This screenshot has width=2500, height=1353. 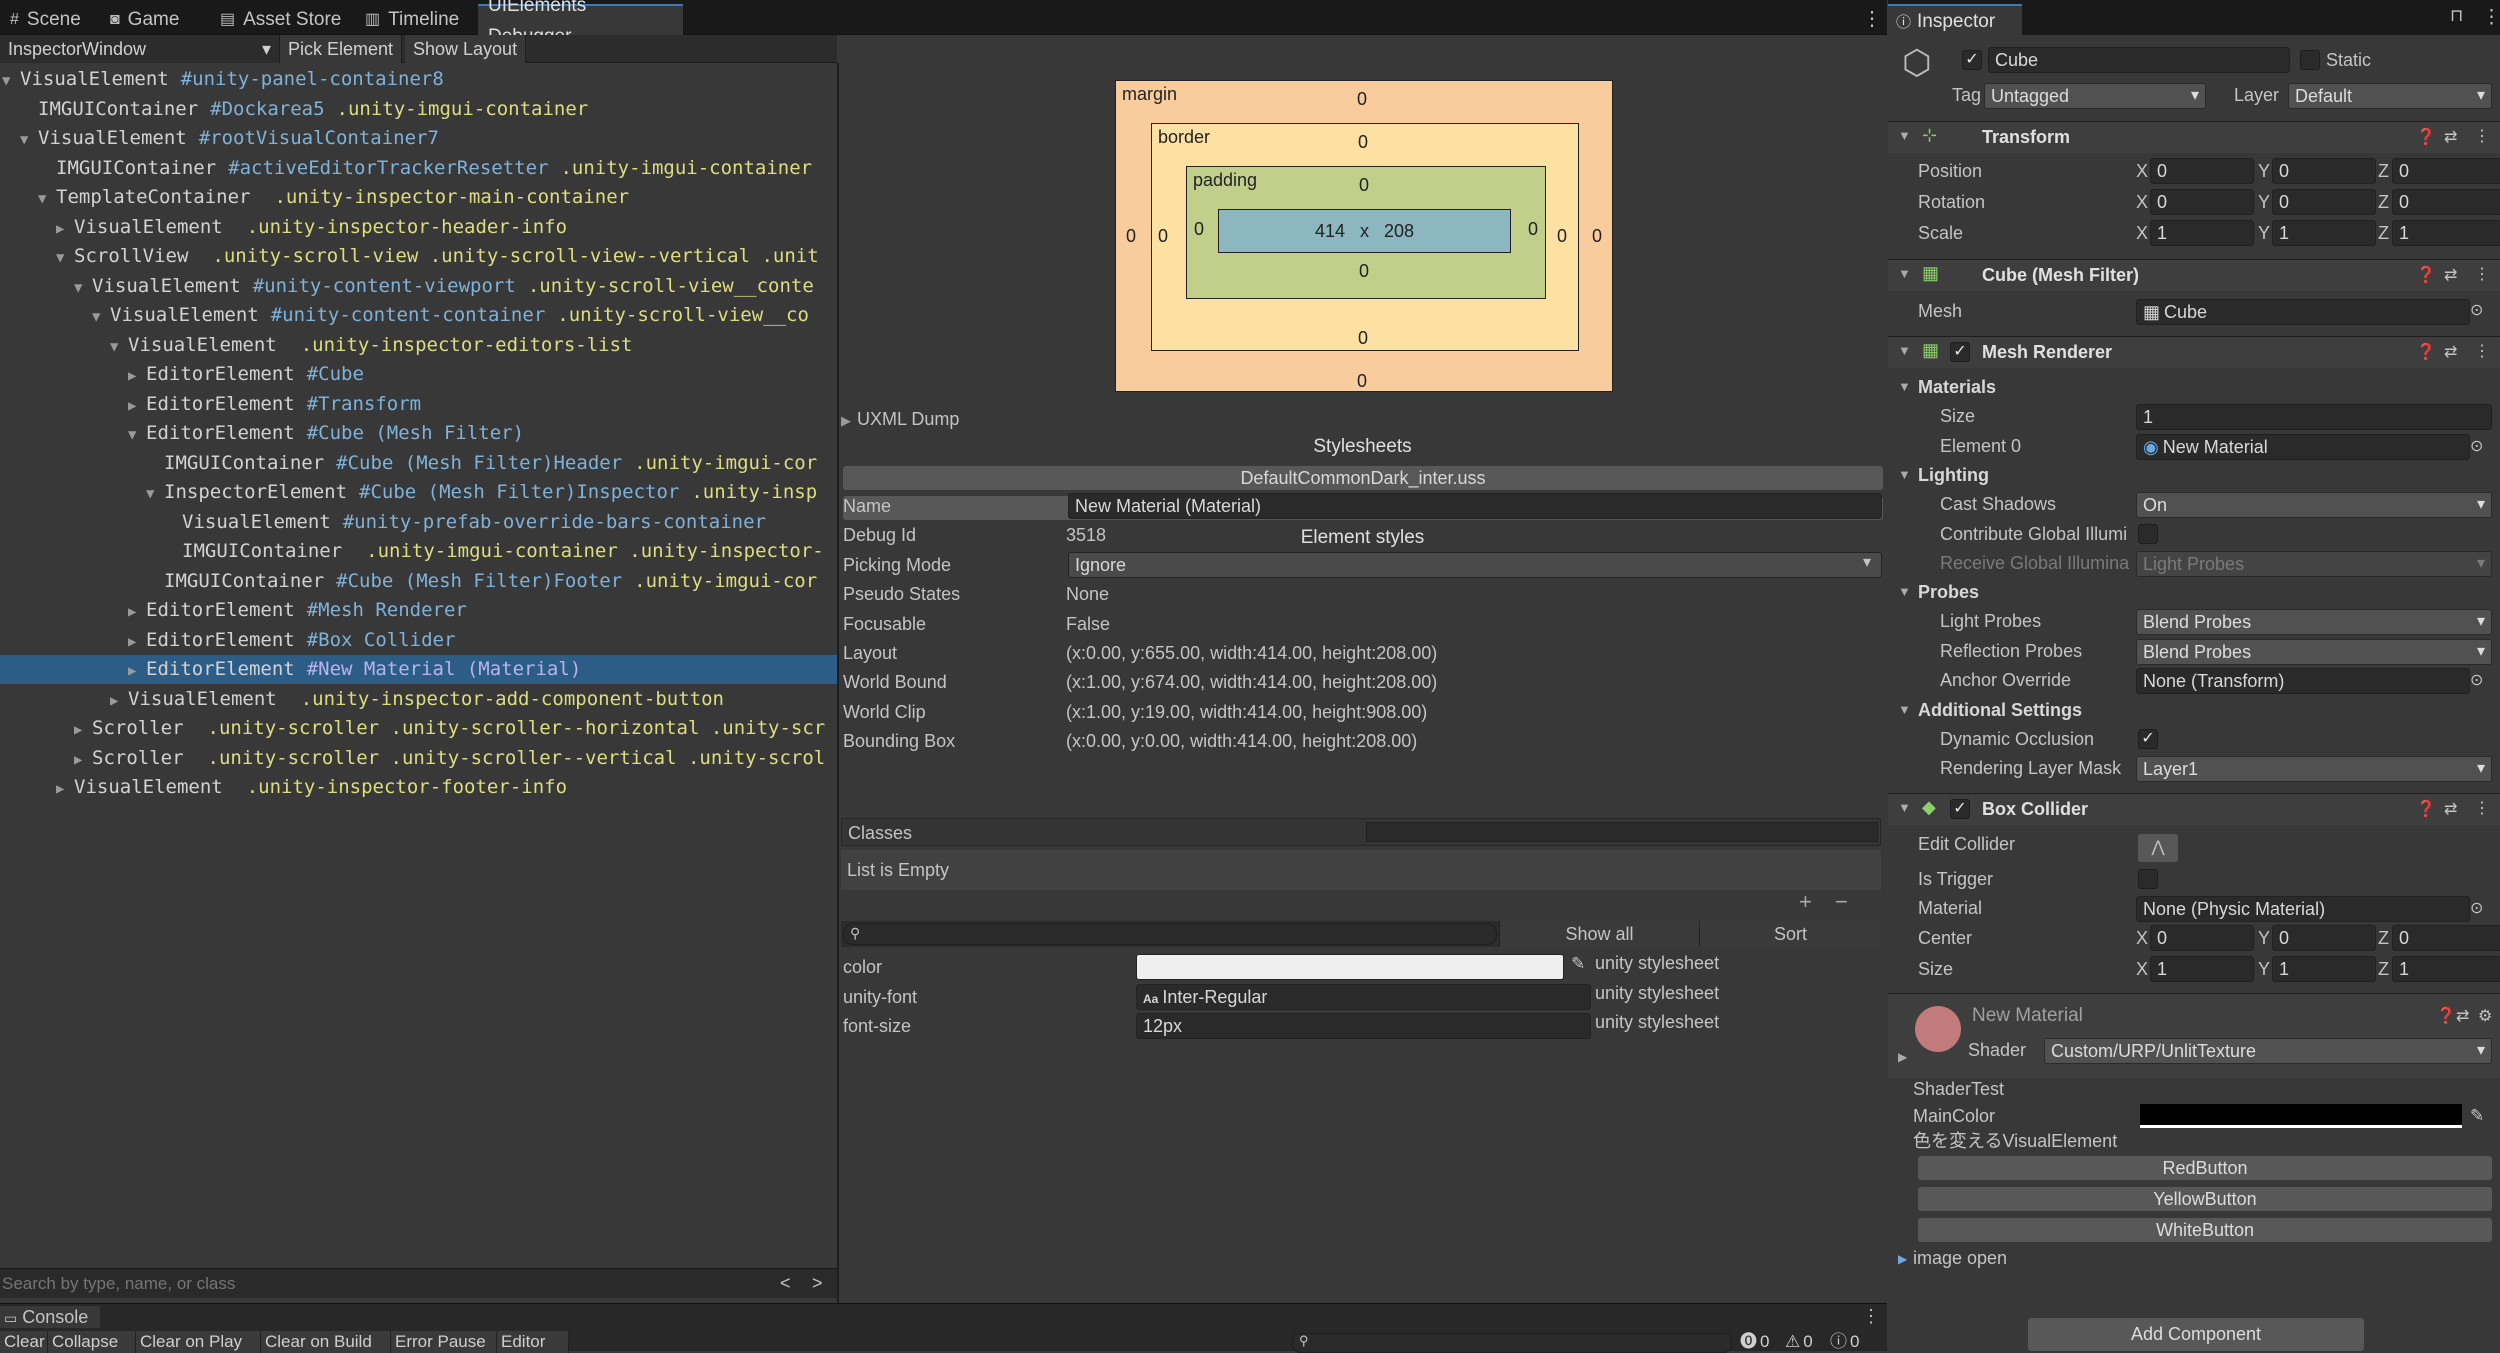 I want to click on materials-size-field: 1, so click(x=2314, y=417).